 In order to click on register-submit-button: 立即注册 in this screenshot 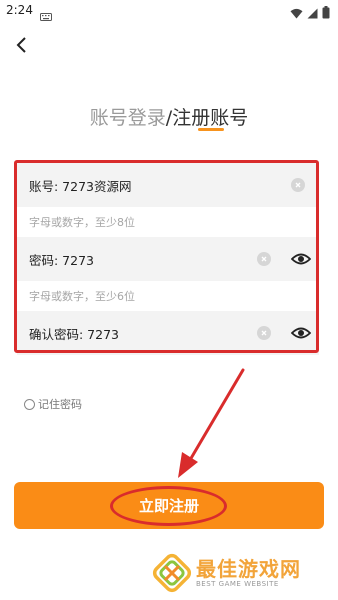, I will do `click(169, 505)`.